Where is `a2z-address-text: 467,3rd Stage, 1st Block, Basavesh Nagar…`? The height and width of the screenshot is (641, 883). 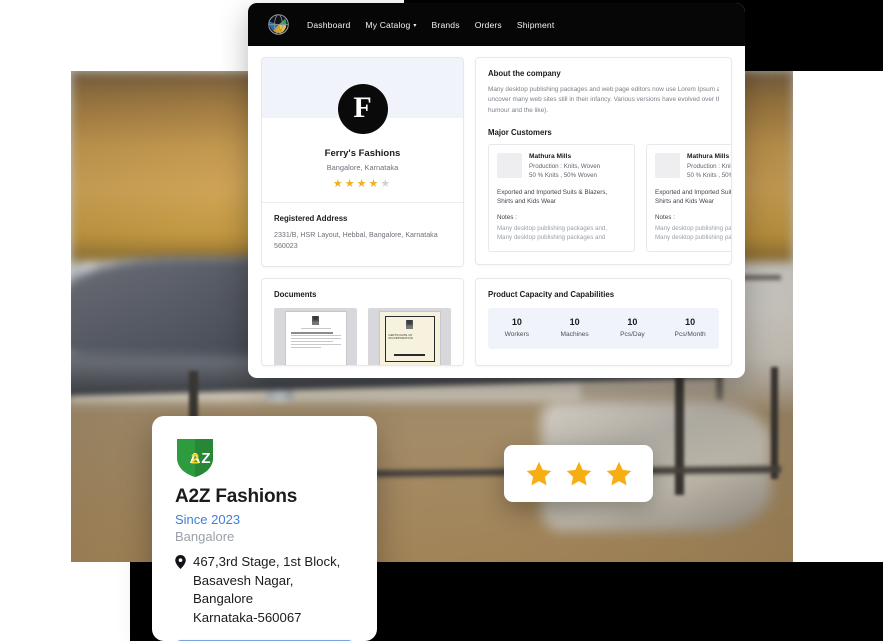
a2z-address-text: 467,3rd Stage, 1st Block, Basavesh Nagar… is located at coordinates (273, 590).